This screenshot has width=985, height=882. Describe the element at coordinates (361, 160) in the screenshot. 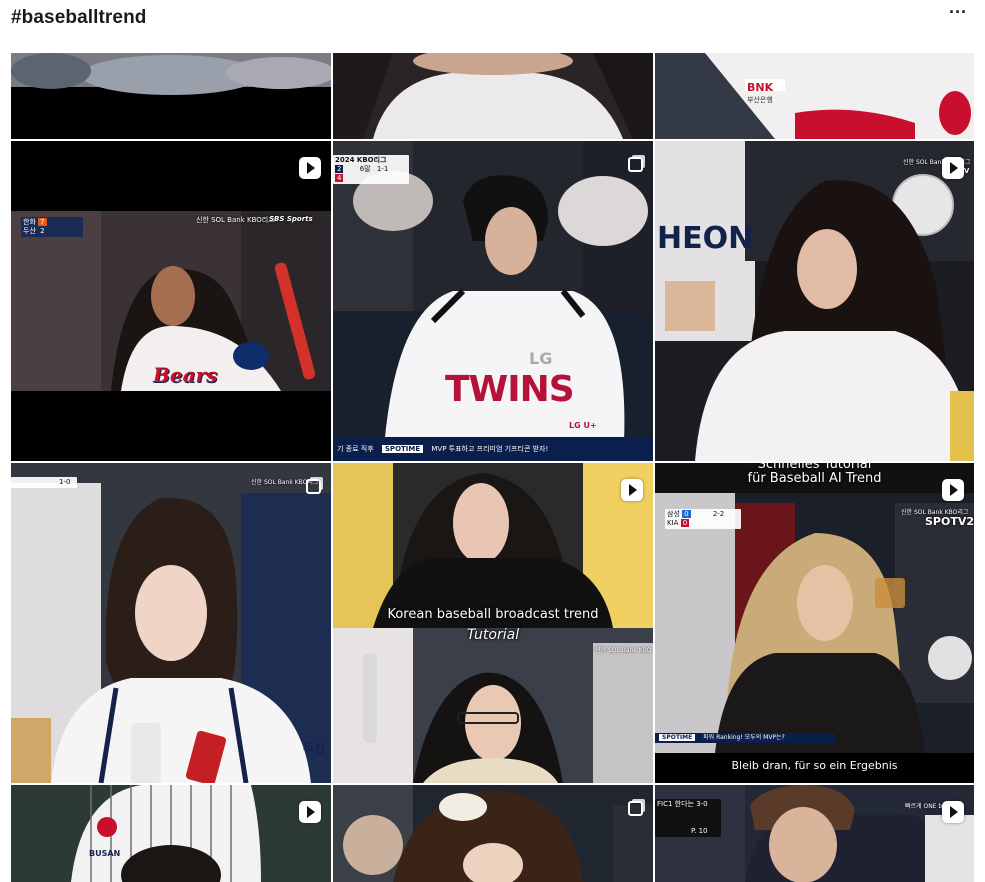

I see `scoreboard-title: 2024 KBO리그` at that location.